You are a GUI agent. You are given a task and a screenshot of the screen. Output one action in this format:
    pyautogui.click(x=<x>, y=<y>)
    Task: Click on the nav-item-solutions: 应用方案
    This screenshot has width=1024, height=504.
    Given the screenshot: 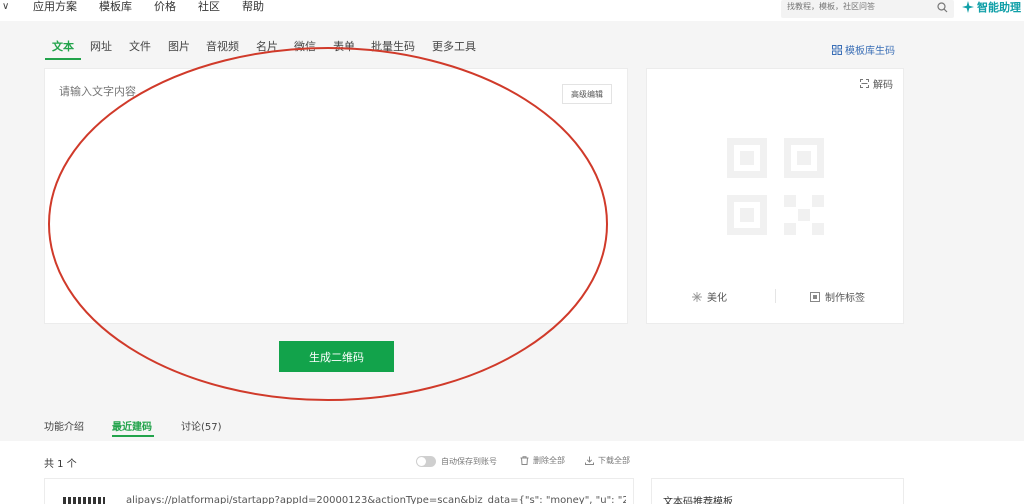 What is the action you would take?
    pyautogui.click(x=55, y=7)
    